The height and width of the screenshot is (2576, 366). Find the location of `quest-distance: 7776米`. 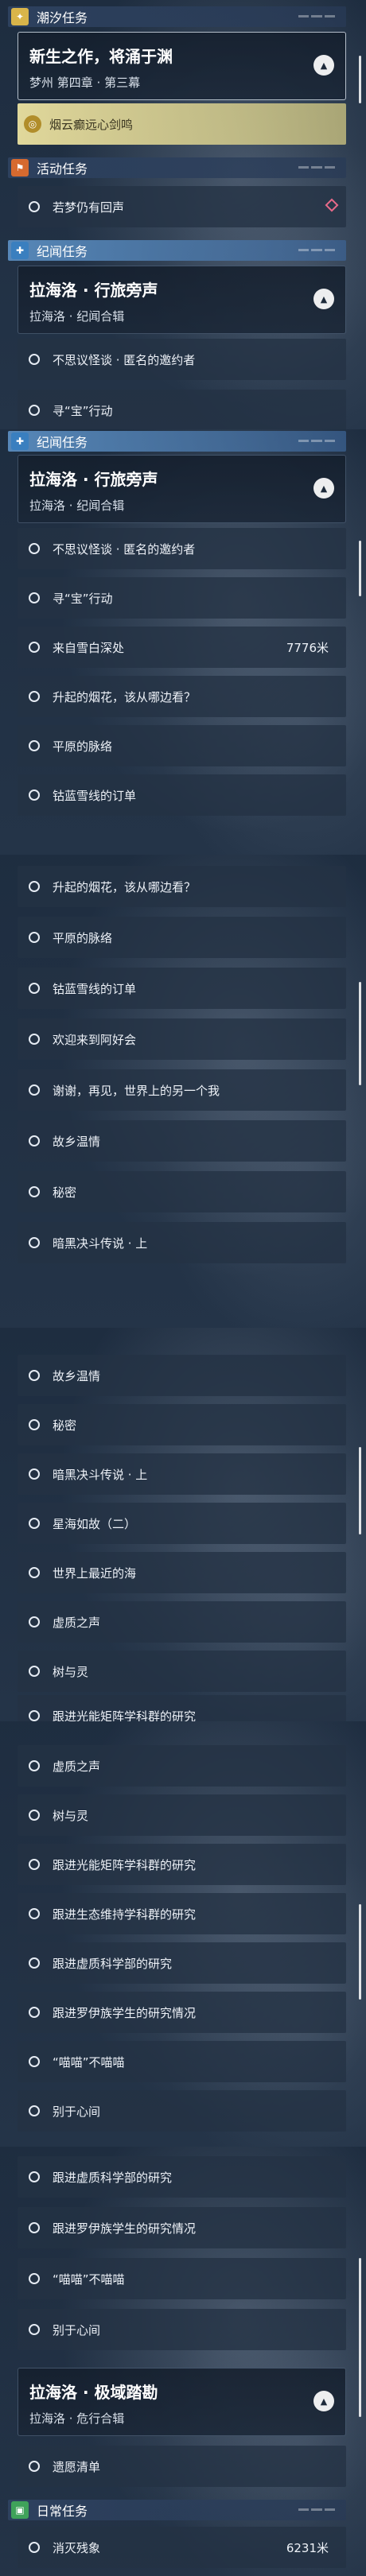

quest-distance: 7776米 is located at coordinates (307, 647).